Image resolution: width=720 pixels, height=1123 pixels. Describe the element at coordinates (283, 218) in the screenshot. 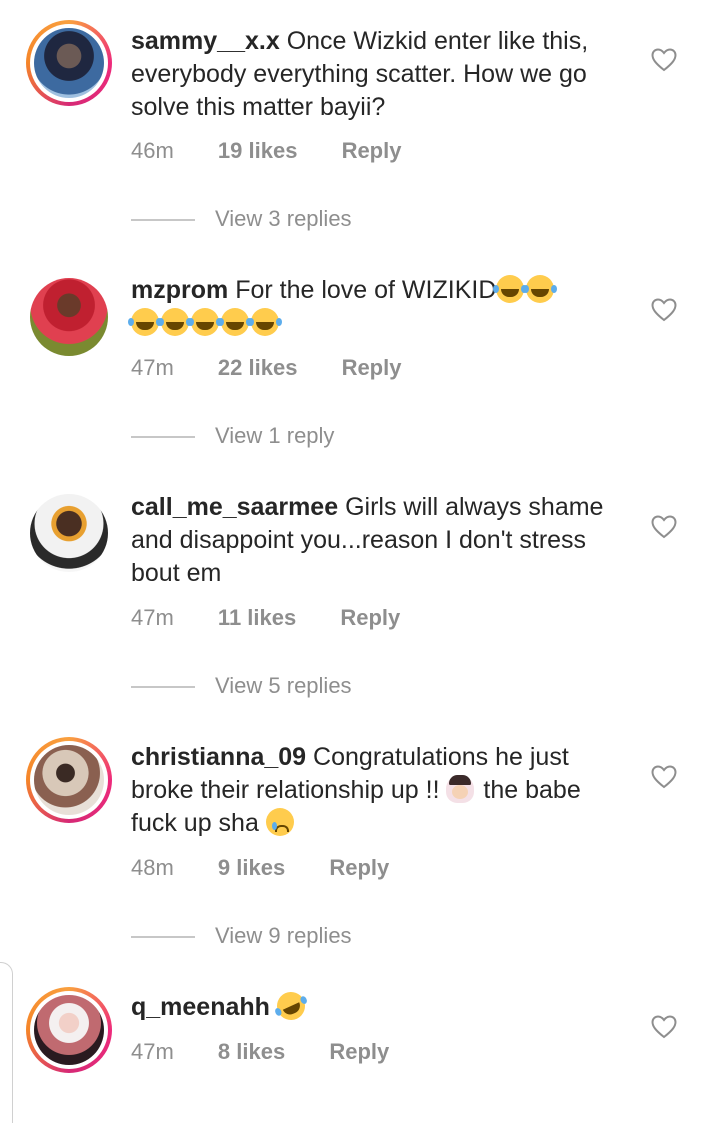

I see `view-replies-label: View 3 replies` at that location.